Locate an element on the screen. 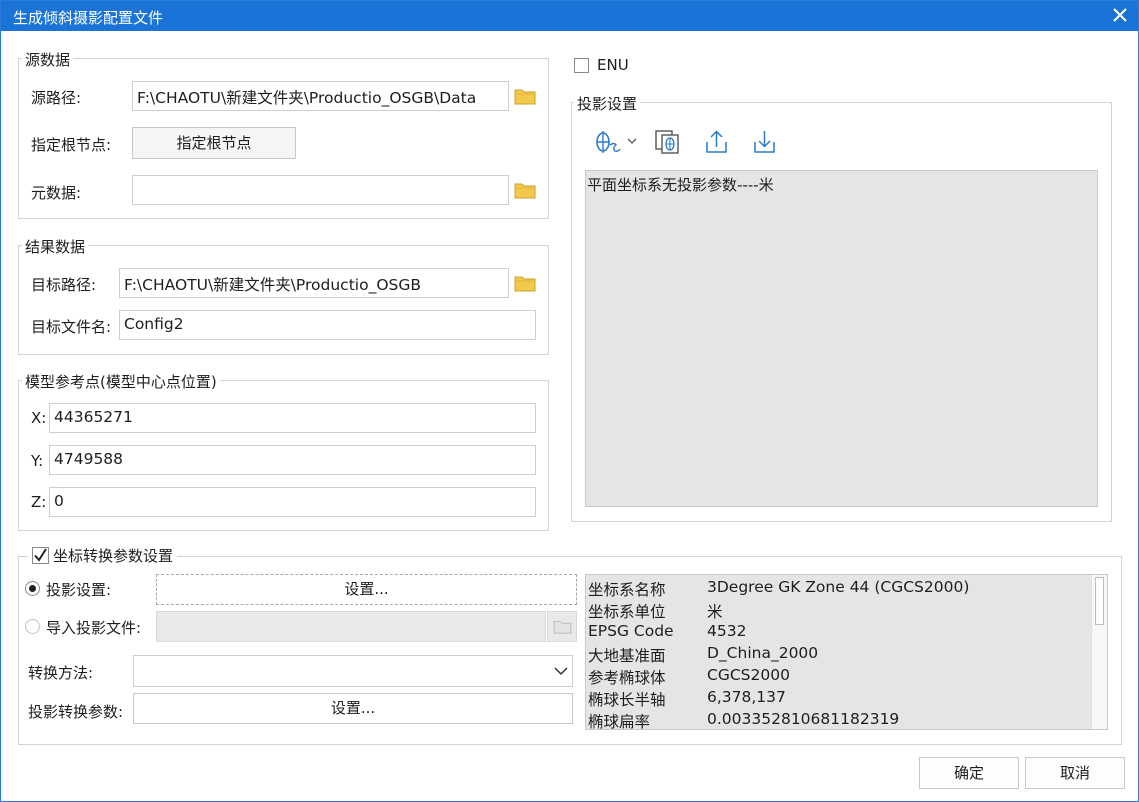  projection-info-text: 平面坐标系无投影参数----米 is located at coordinates (680, 185).